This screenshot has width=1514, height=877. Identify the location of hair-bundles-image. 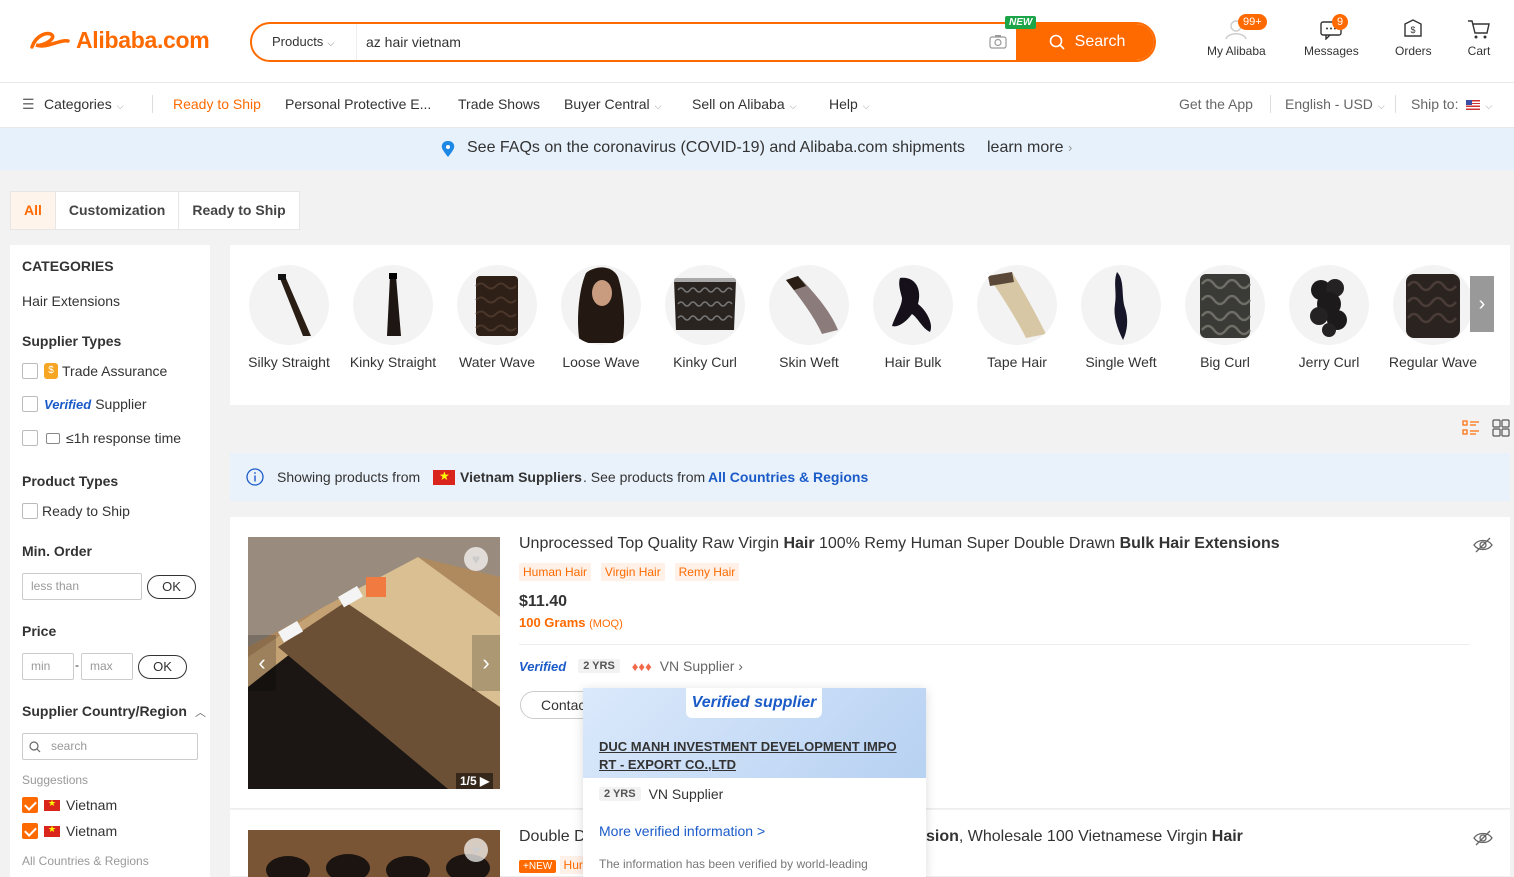
(374, 663).